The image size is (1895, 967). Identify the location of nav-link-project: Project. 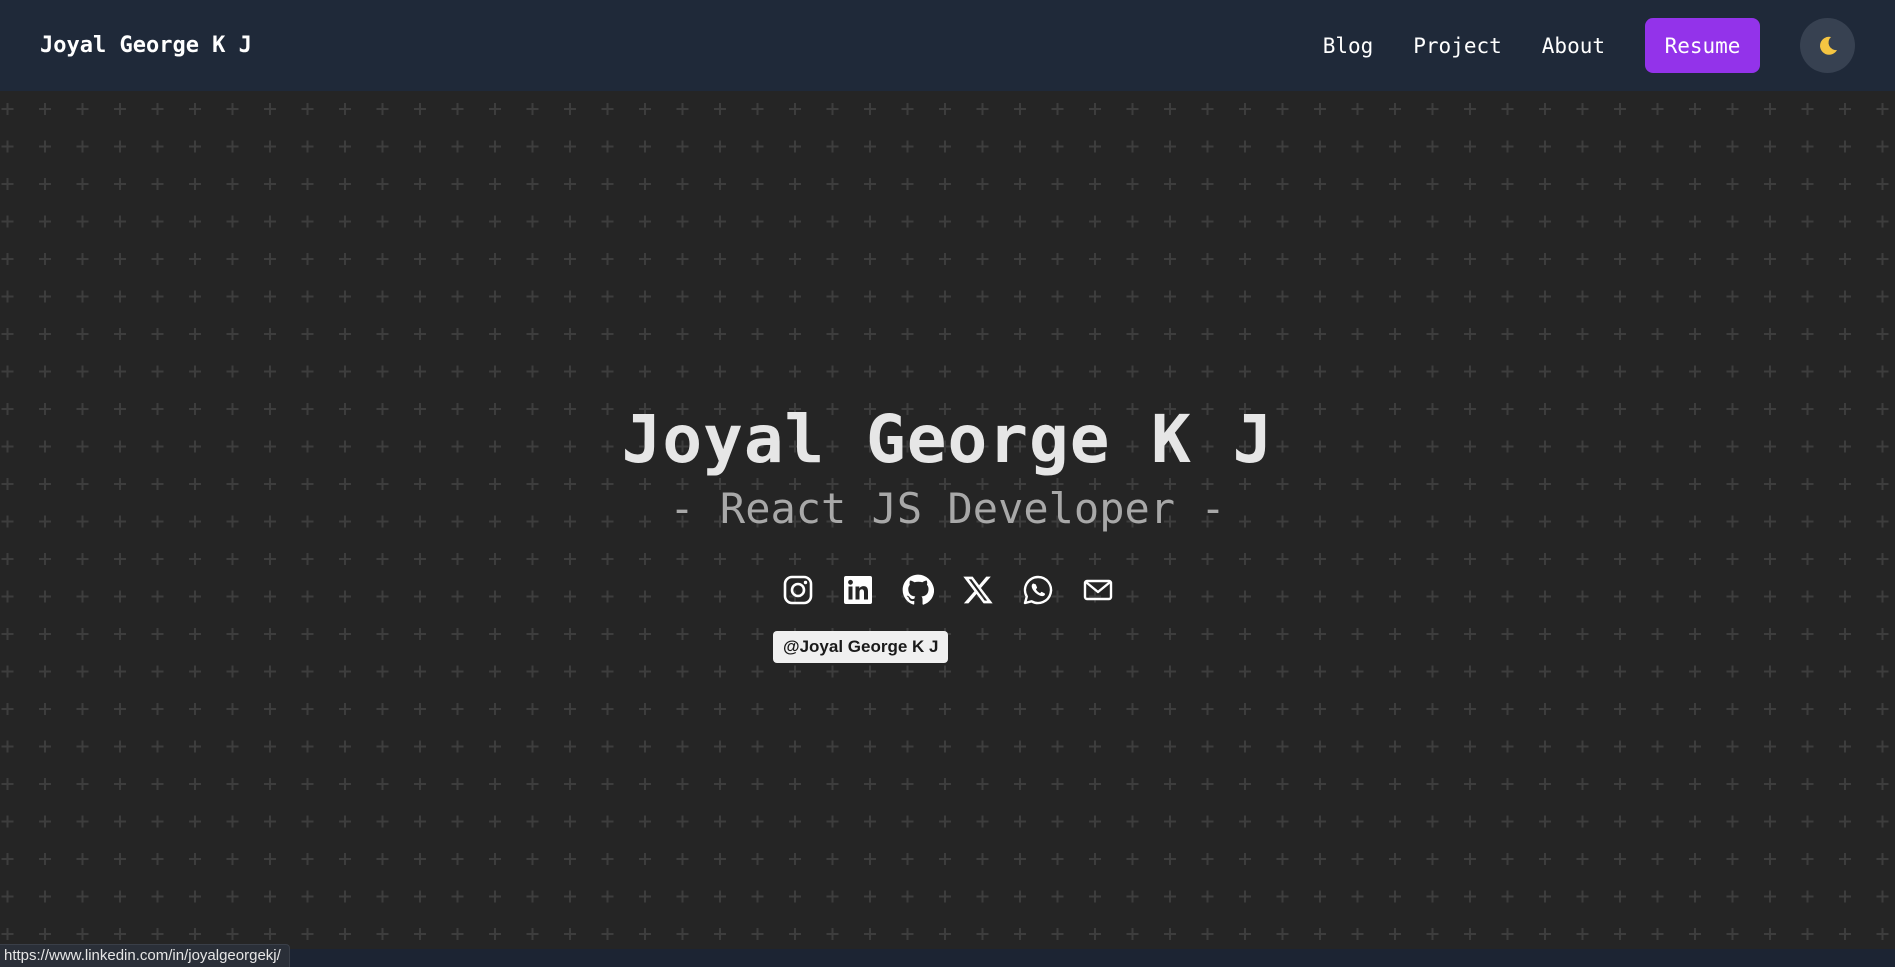
(1457, 46).